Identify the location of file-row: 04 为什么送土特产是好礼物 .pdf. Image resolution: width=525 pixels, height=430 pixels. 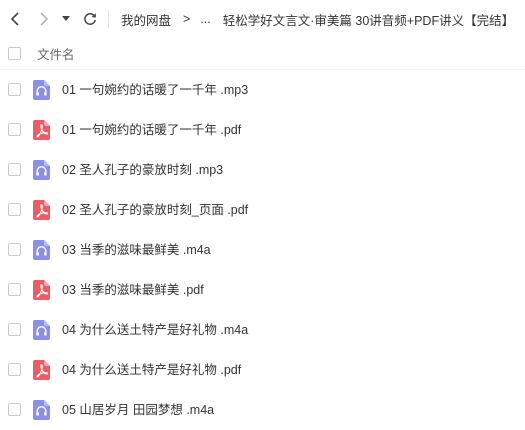
(262, 370).